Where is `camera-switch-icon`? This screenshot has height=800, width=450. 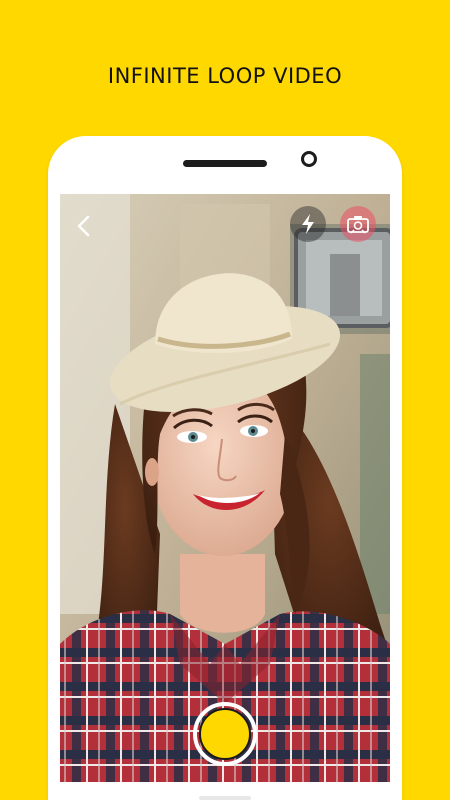
camera-switch-icon is located at coordinates (358, 225).